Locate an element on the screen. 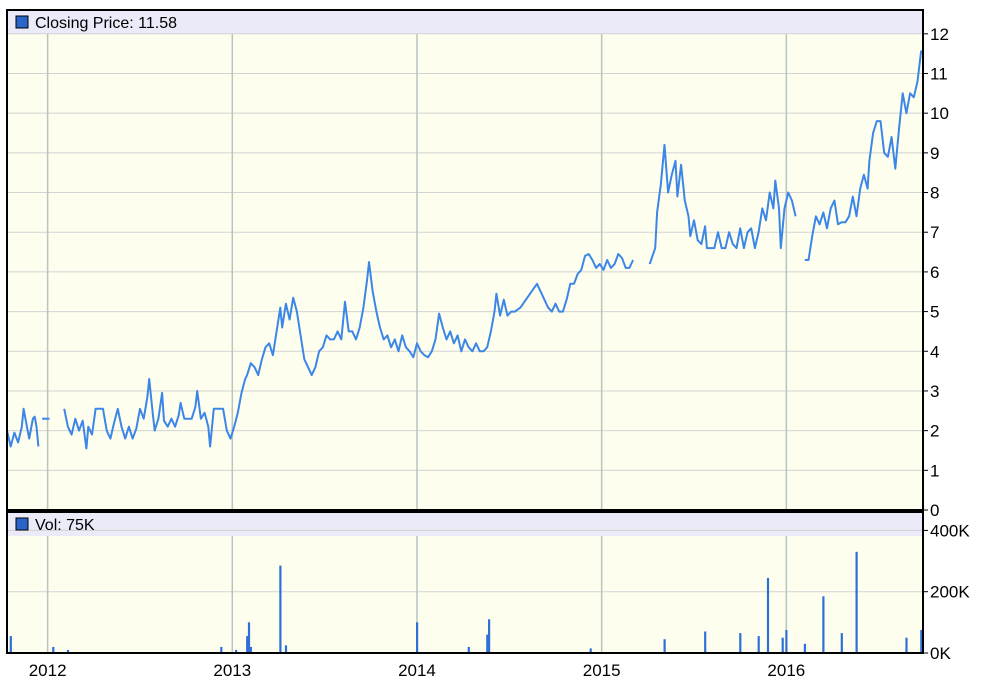  price-legend: Closing Price: 11.58 is located at coordinates (96, 23).